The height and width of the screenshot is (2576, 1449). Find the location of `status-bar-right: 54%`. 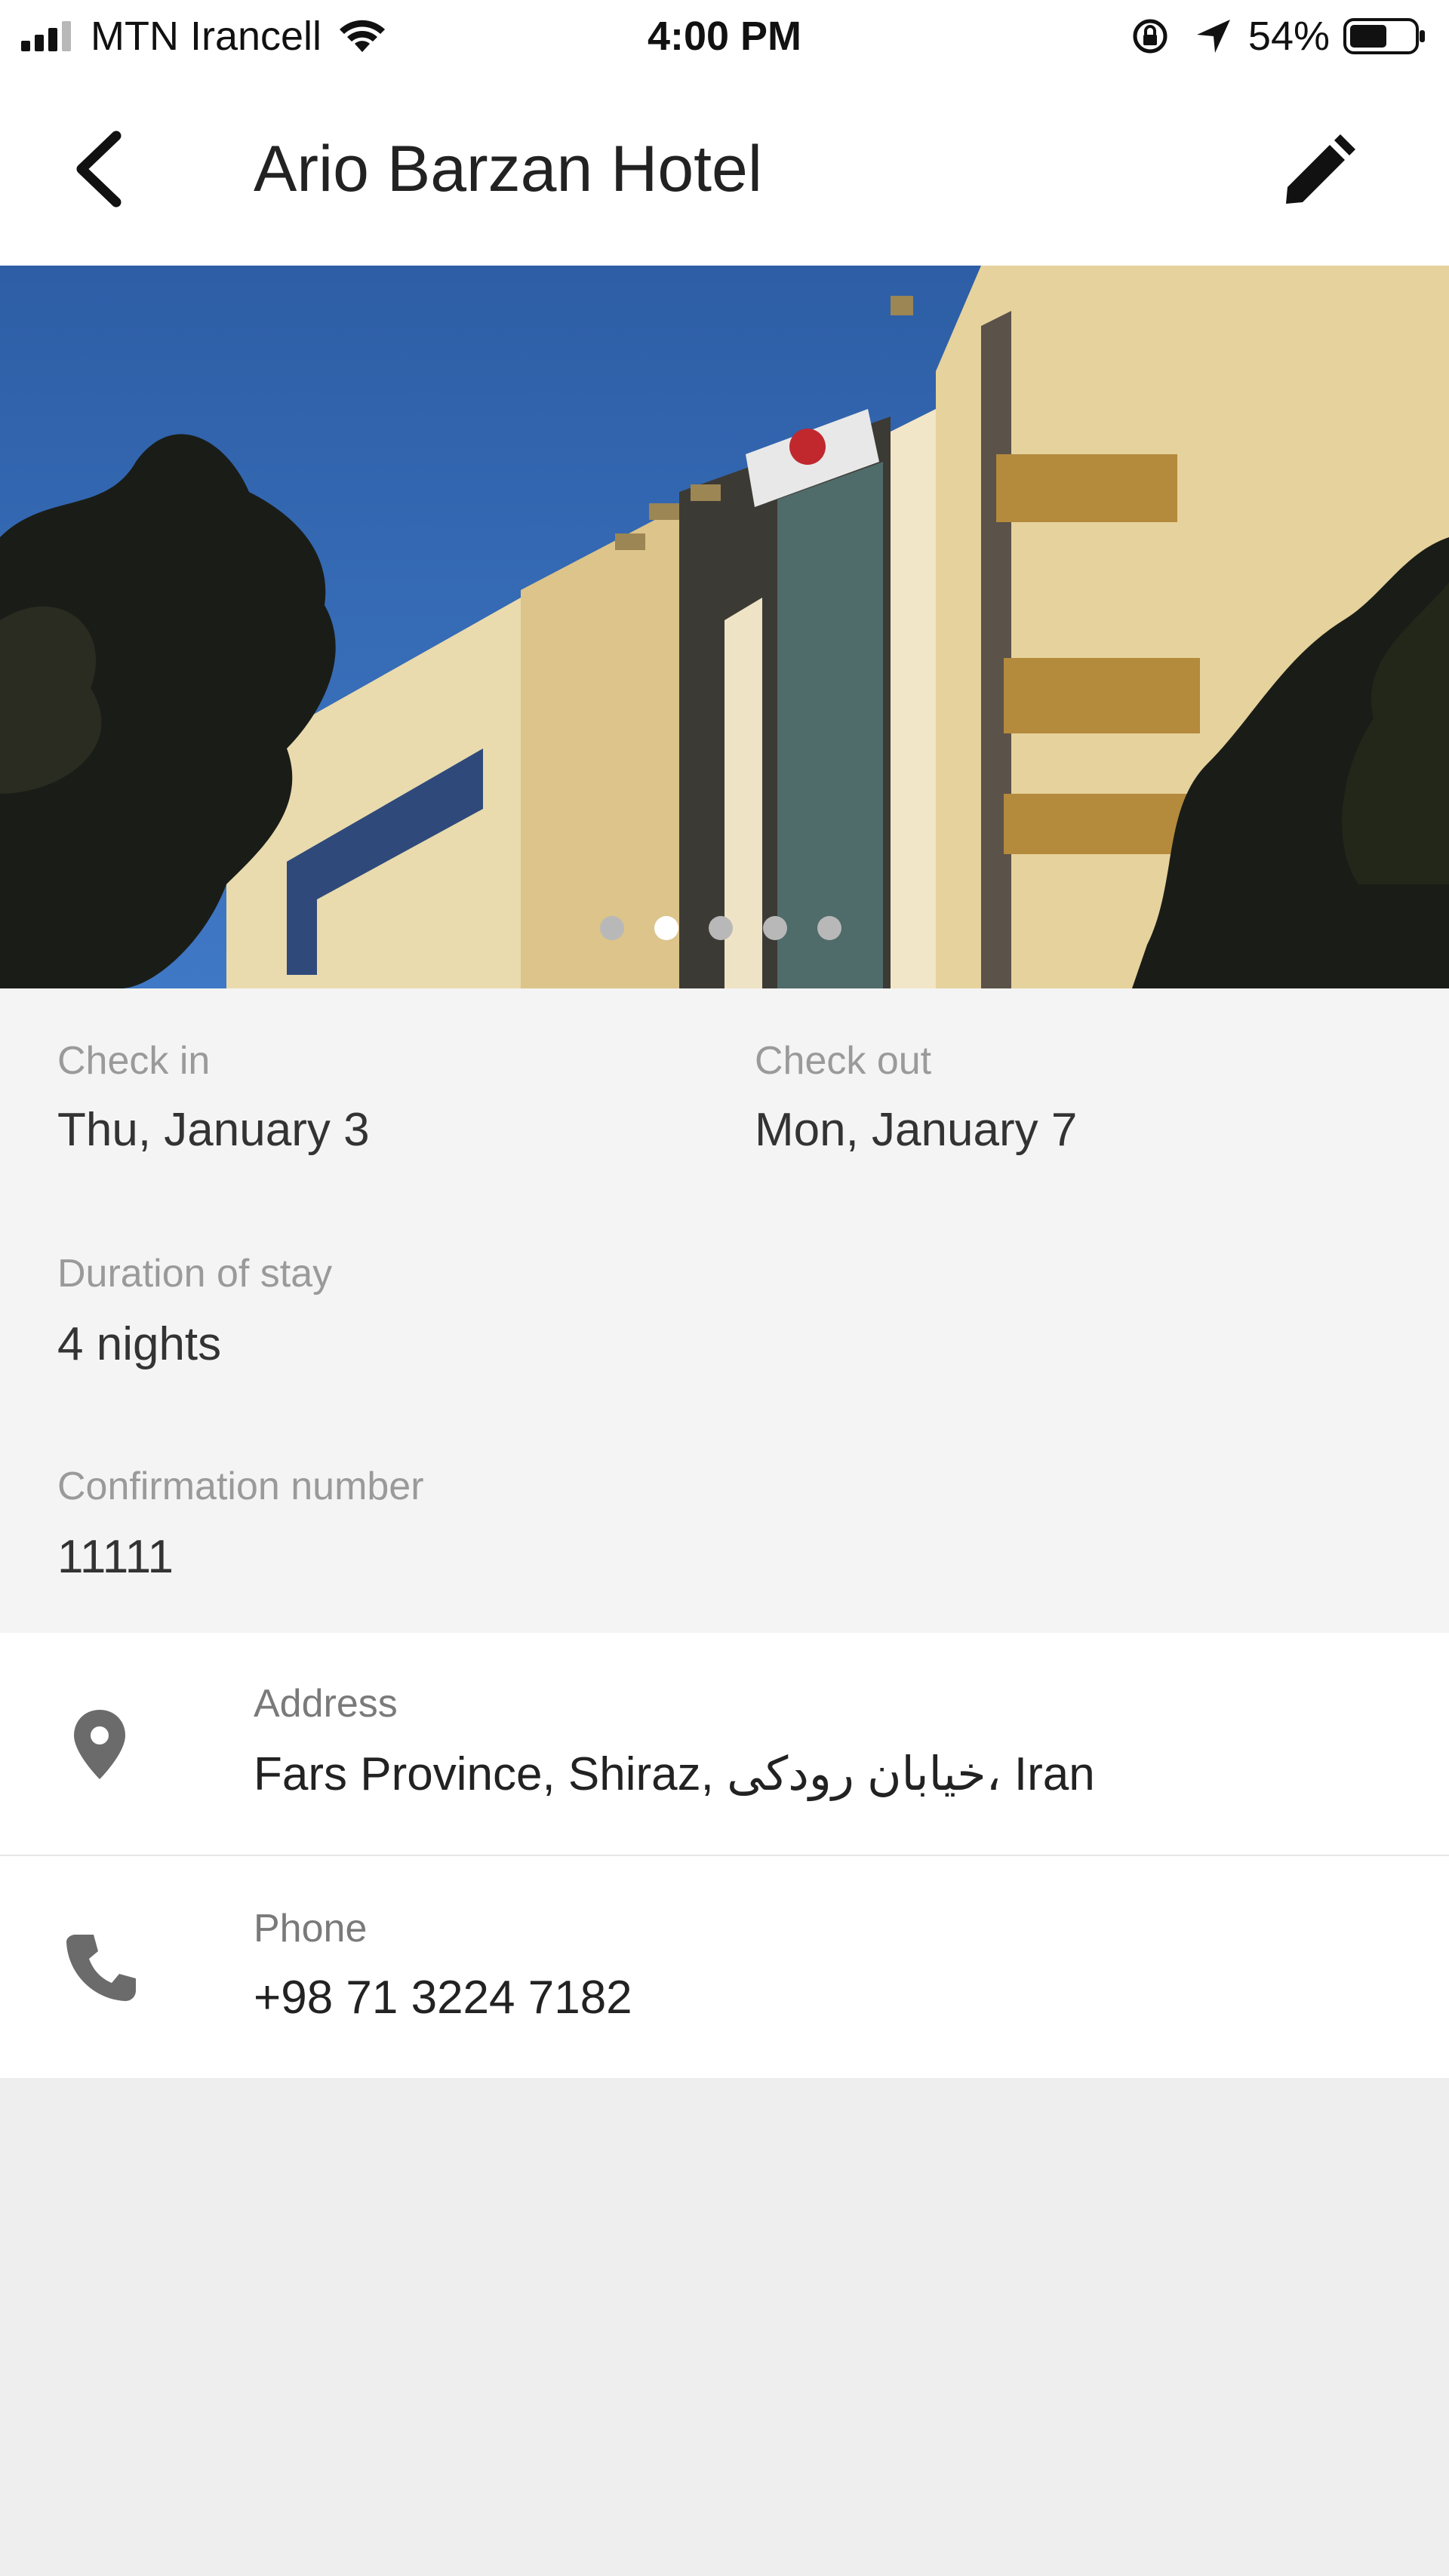

status-bar-right: 54% is located at coordinates (1278, 36).